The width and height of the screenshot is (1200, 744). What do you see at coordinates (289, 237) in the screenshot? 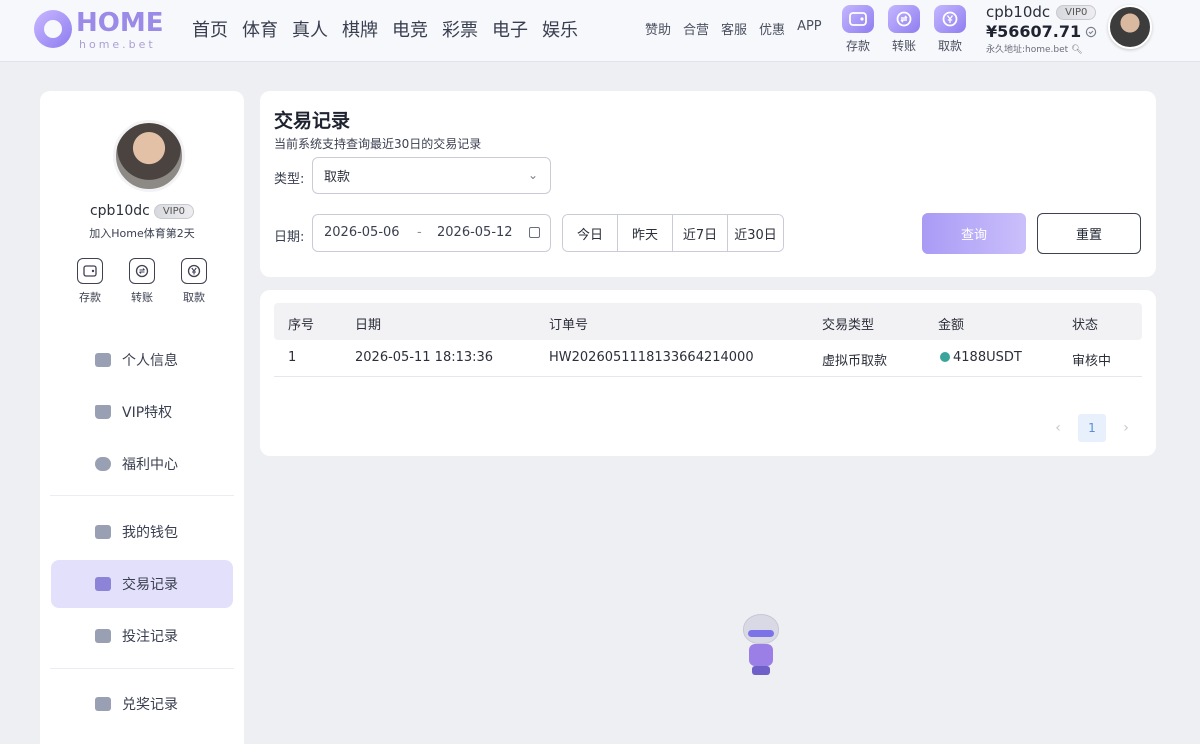
I see `date-label: 日期:` at bounding box center [289, 237].